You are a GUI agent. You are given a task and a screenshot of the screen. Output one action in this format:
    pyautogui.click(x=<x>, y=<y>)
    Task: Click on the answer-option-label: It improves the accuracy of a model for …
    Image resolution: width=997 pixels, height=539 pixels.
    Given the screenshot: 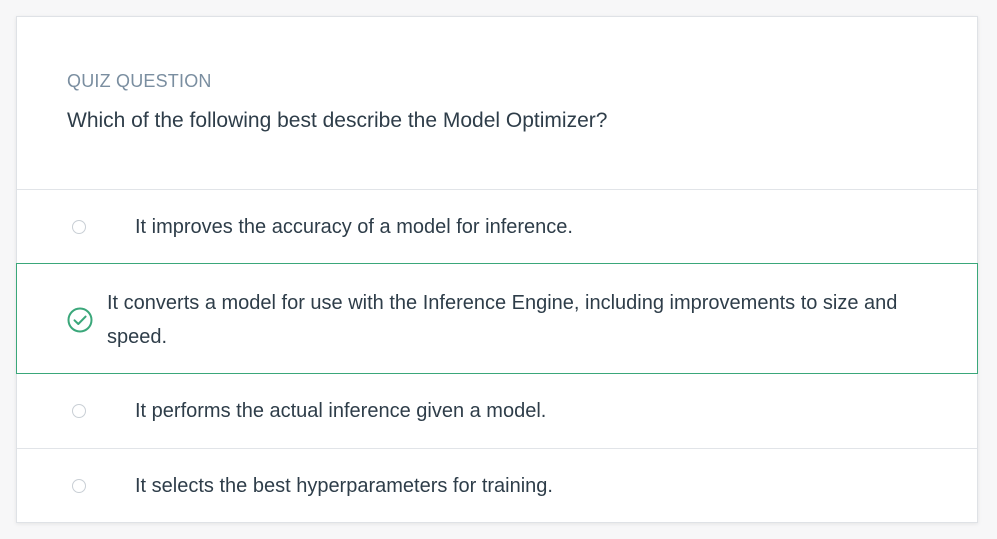 What is the action you would take?
    pyautogui.click(x=354, y=227)
    